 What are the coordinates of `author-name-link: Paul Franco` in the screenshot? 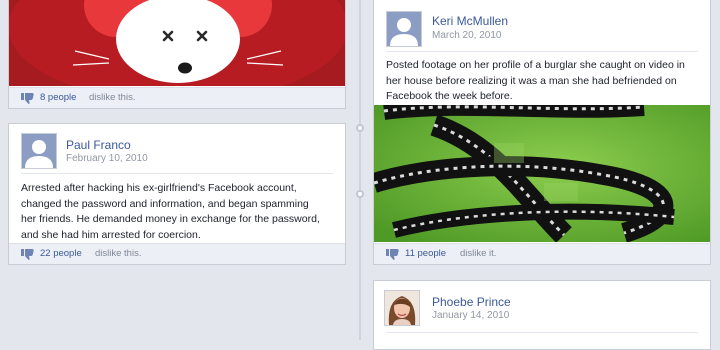 It's located at (98, 145).